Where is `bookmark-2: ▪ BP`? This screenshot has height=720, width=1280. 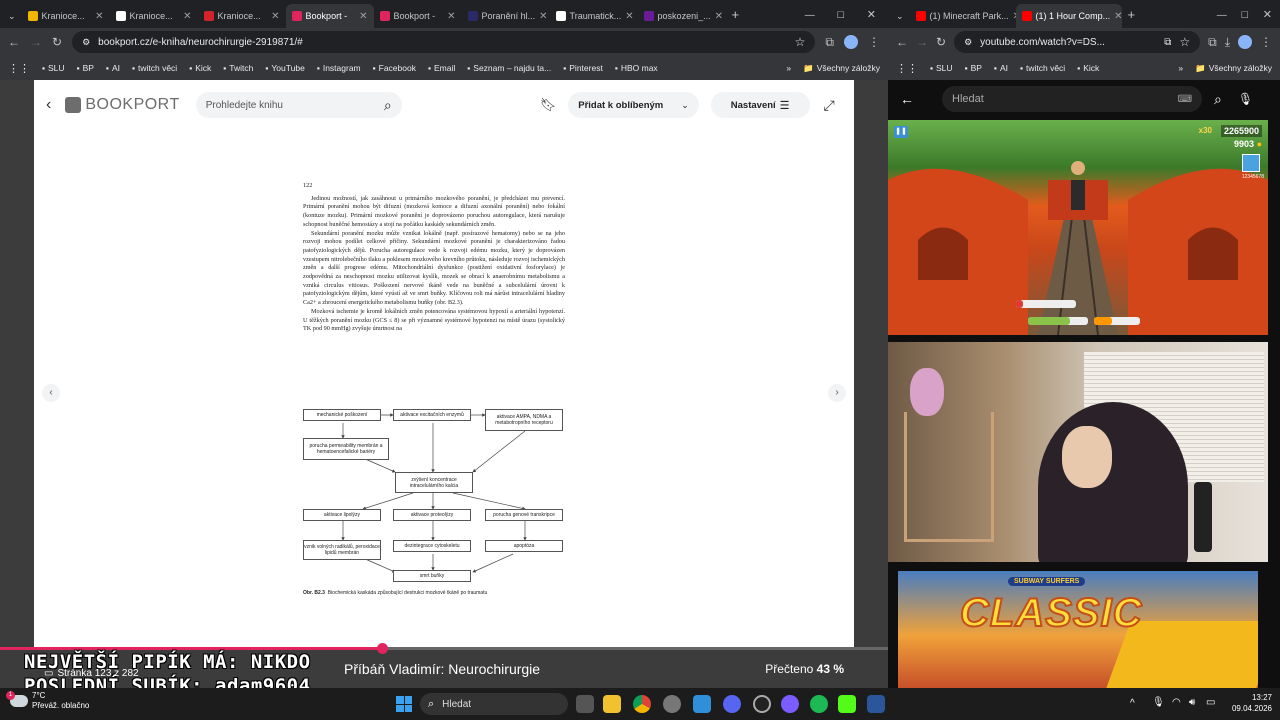 bookmark-2: ▪ BP is located at coordinates (85, 68).